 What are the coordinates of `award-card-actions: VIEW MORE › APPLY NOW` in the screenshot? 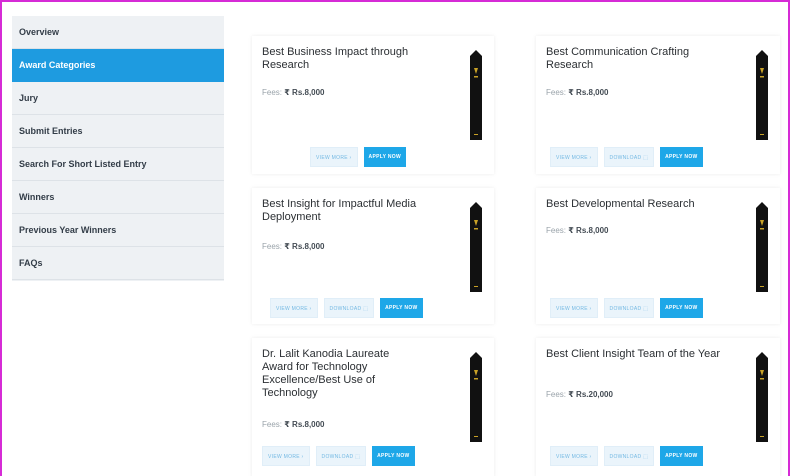 It's located at (358, 157).